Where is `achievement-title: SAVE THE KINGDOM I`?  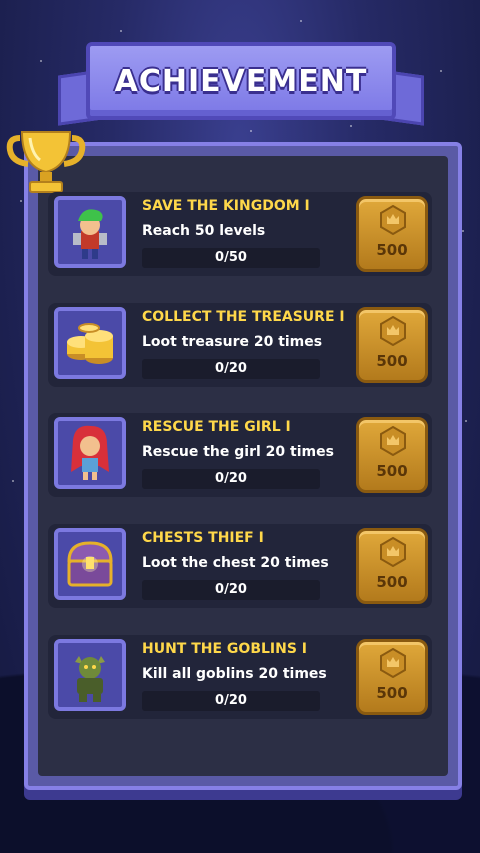
achievement-title: SAVE THE KINGDOM I is located at coordinates (226, 206).